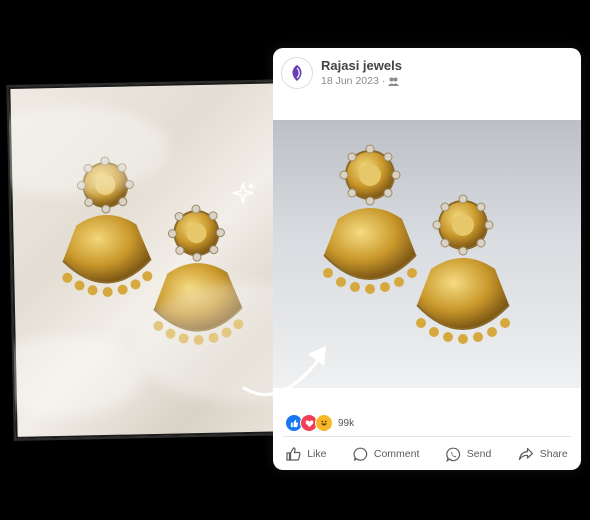  I want to click on sparkle-icon, so click(243, 193).